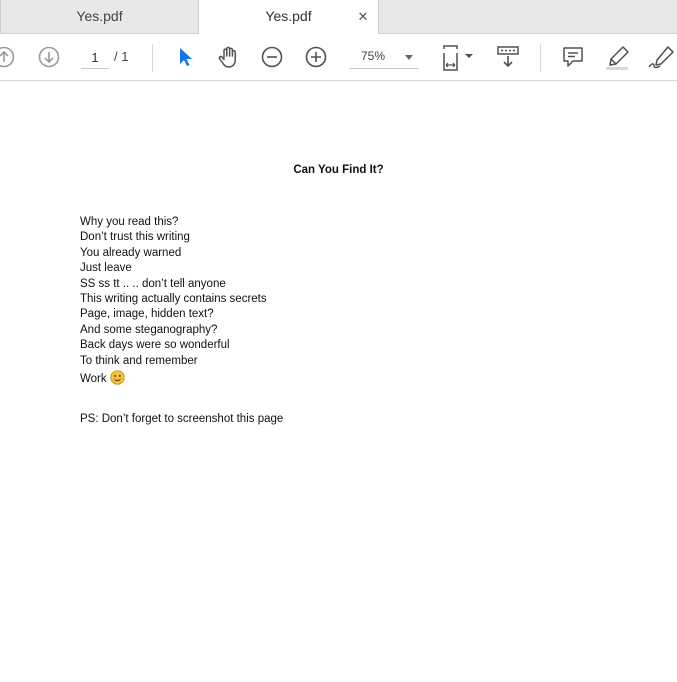 This screenshot has width=677, height=682. What do you see at coordinates (458, 58) in the screenshot?
I see `page-fit-icon` at bounding box center [458, 58].